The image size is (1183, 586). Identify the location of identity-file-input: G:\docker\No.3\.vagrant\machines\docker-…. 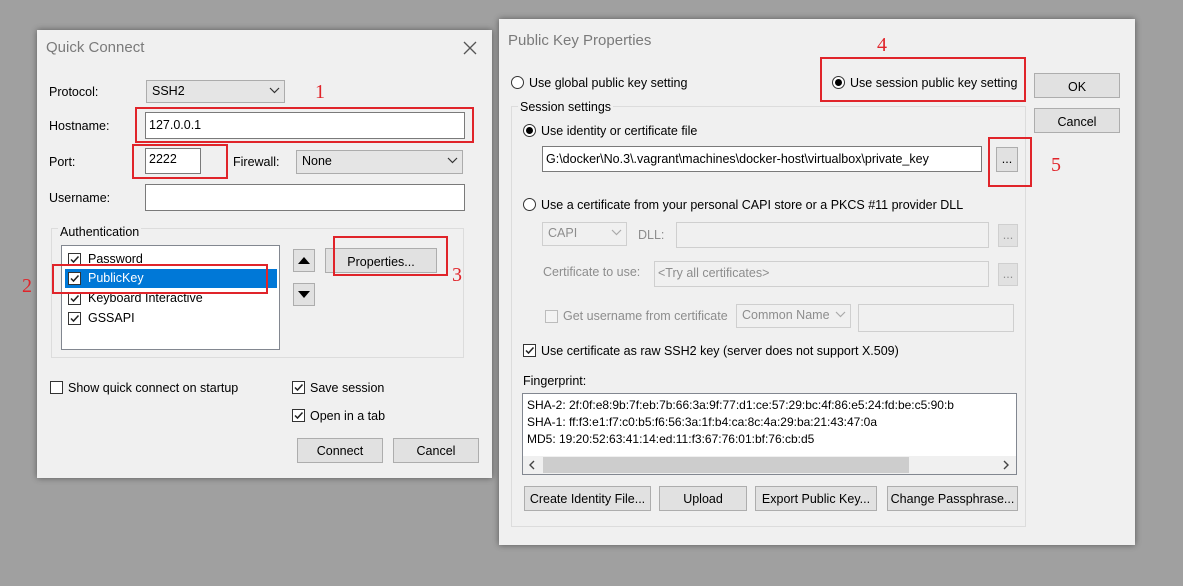
(762, 159).